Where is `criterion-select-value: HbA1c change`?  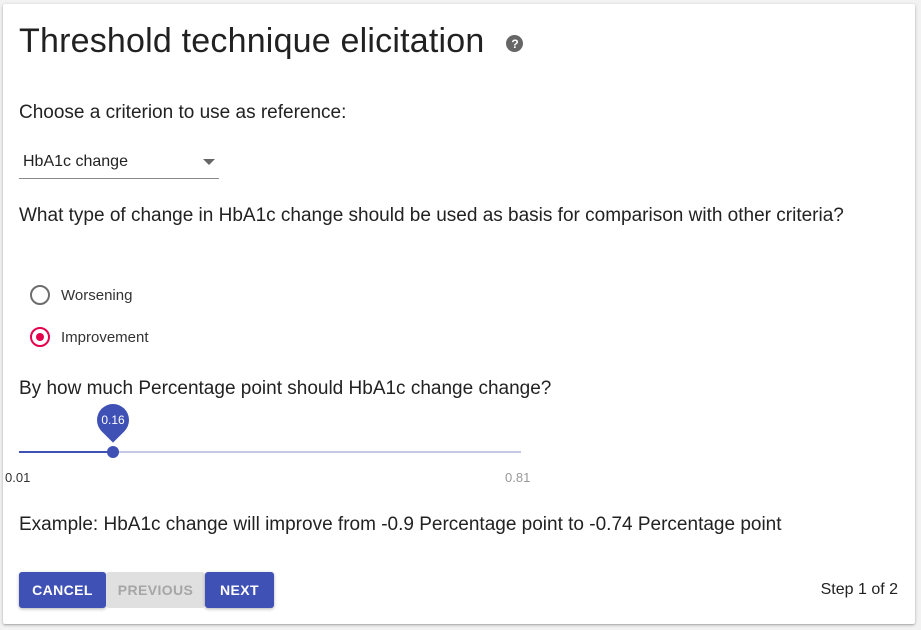
criterion-select-value: HbA1c change is located at coordinates (75, 161).